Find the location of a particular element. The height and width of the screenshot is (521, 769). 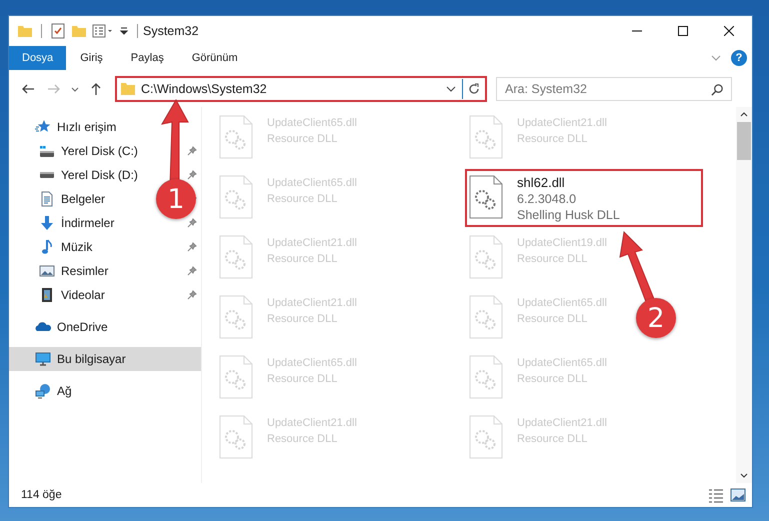

sidebar-item: Müzik is located at coordinates (53, 247).